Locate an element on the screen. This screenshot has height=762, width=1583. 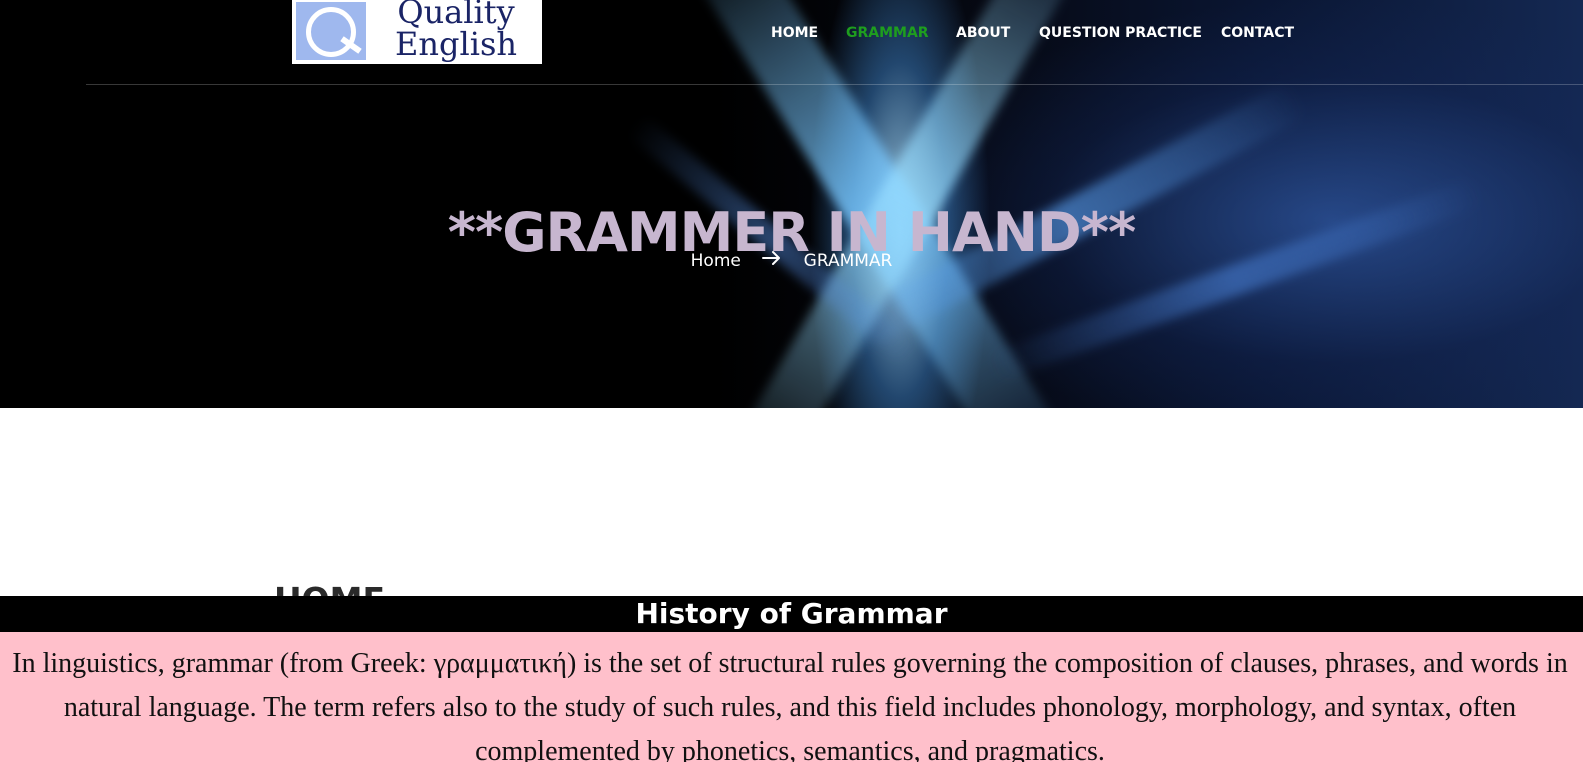
logo-q-icon is located at coordinates (331, 31).